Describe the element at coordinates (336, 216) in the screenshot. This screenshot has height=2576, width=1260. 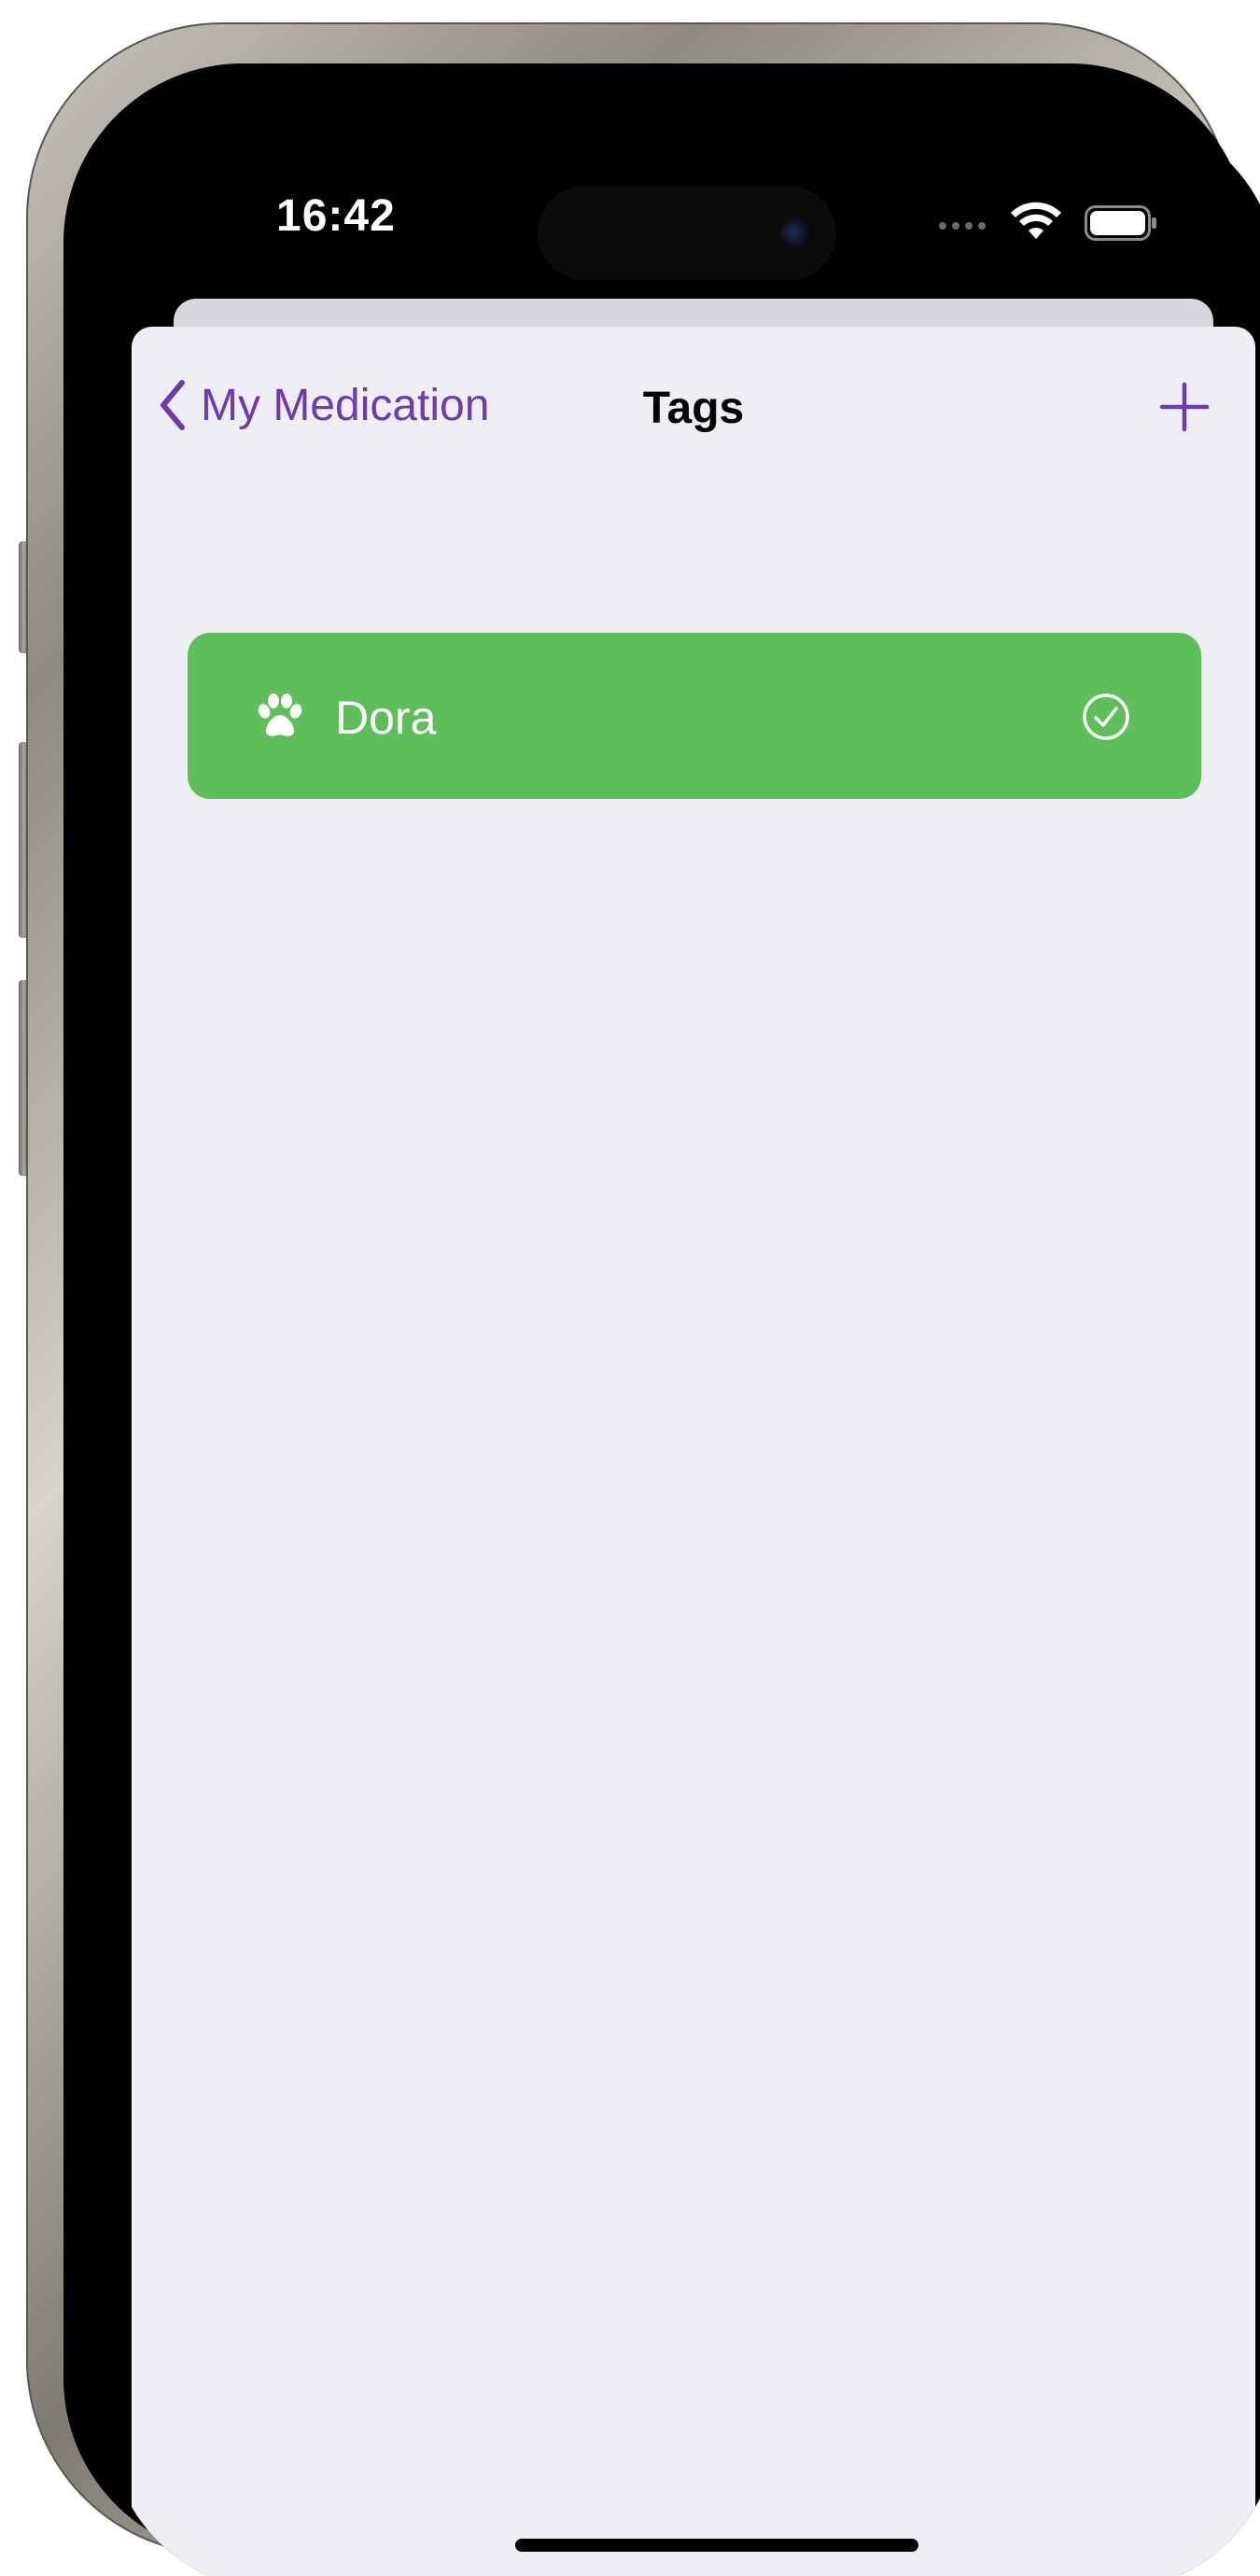
I see `status-time: 16:42` at that location.